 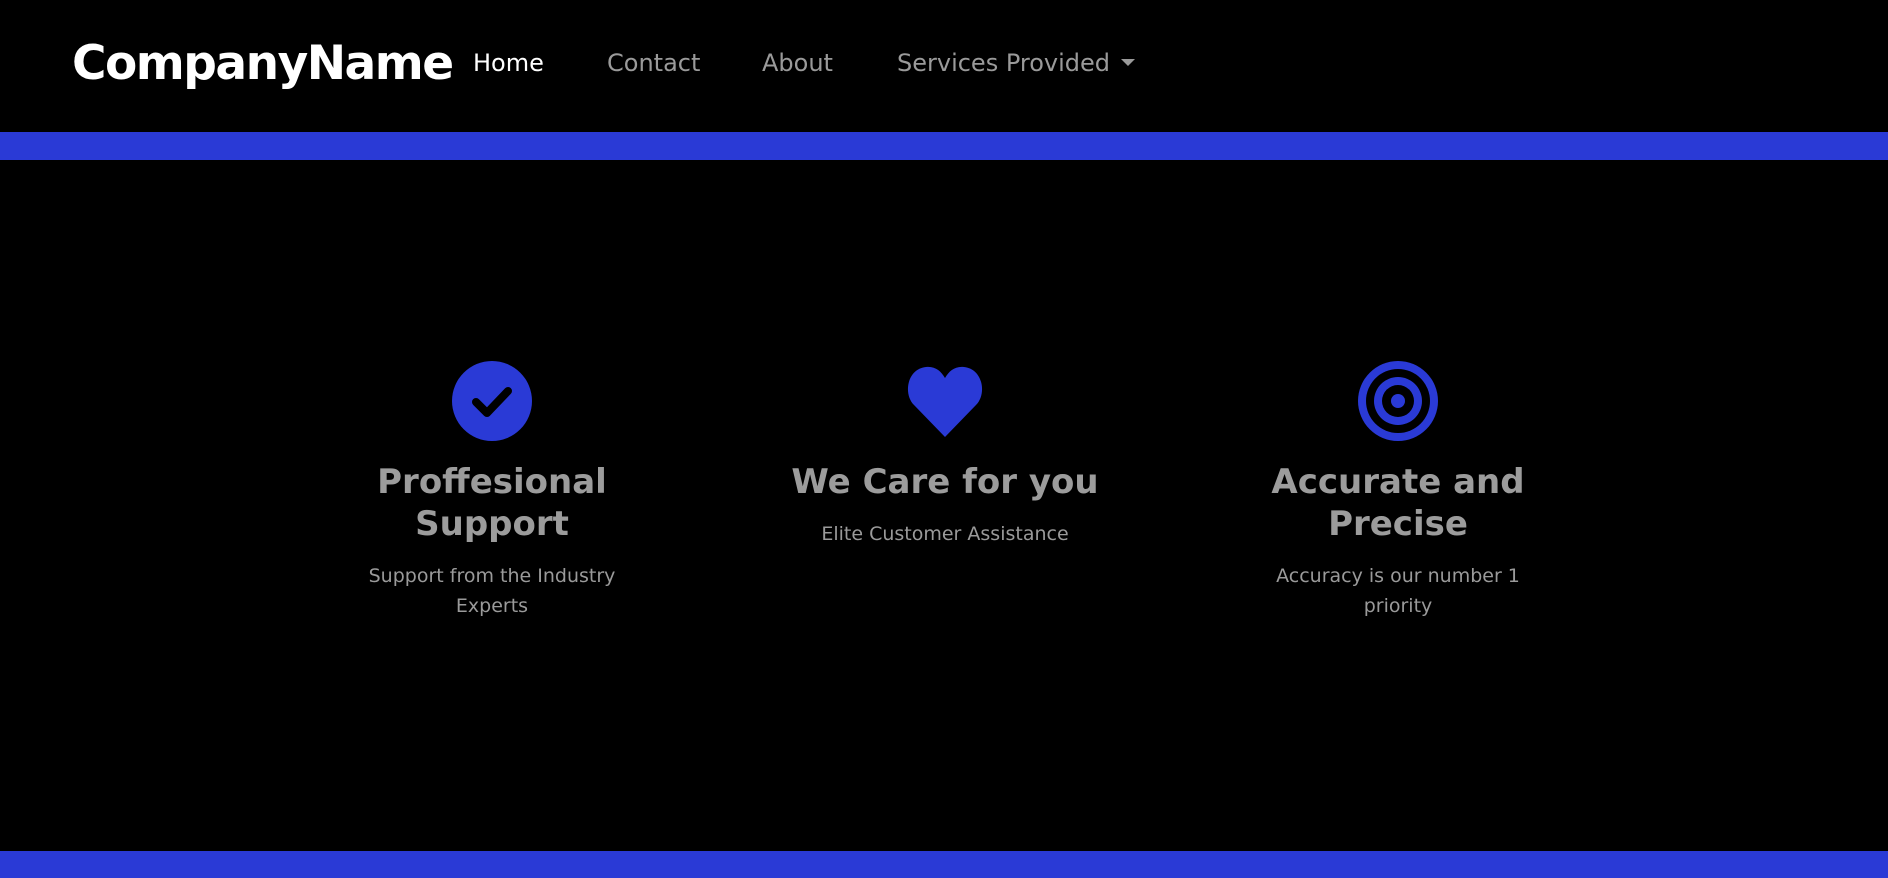 What do you see at coordinates (508, 63) in the screenshot?
I see `nav-link-home: Home` at bounding box center [508, 63].